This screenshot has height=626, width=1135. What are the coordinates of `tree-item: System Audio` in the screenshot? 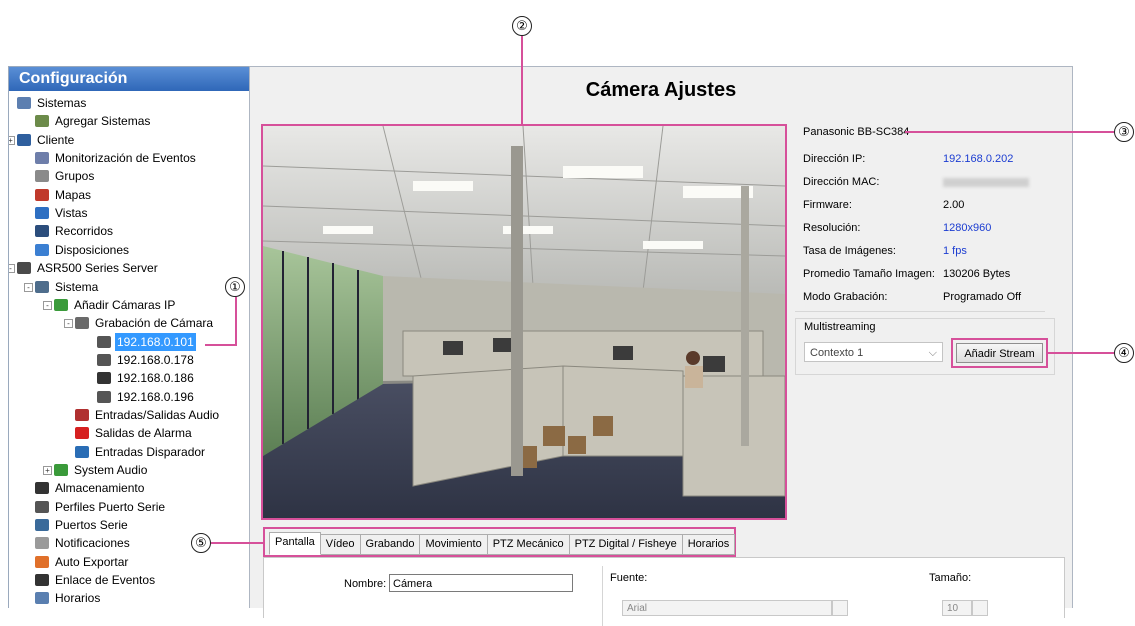 It's located at (101, 470).